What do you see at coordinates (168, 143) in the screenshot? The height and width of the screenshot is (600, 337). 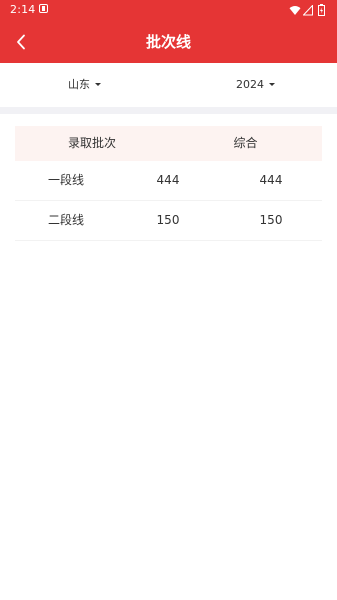 I see `table-header: 录取批次 综合` at bounding box center [168, 143].